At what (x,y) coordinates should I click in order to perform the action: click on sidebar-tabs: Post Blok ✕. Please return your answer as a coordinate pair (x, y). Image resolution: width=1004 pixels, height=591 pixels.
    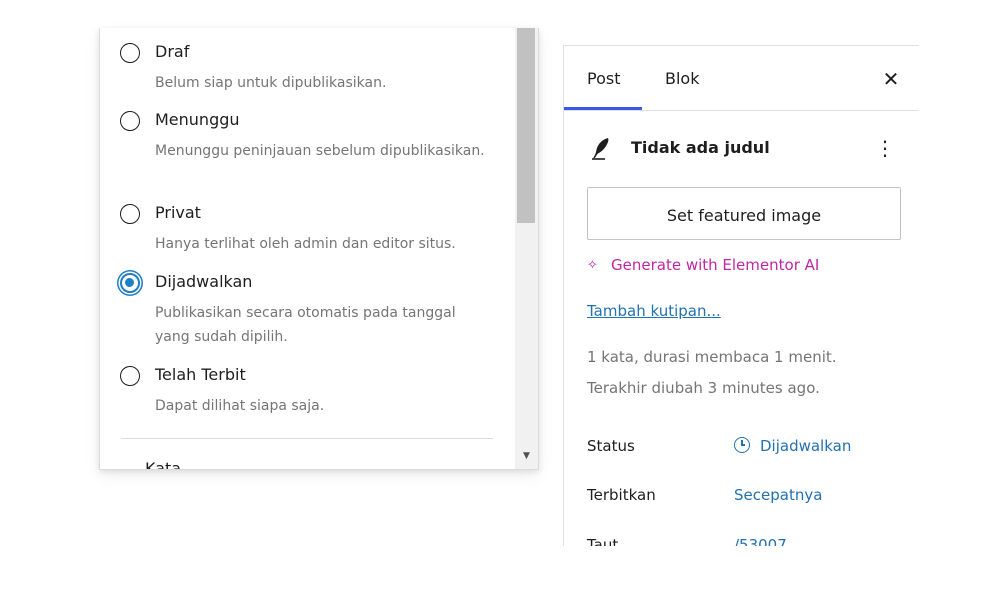
    Looking at the image, I should click on (741, 78).